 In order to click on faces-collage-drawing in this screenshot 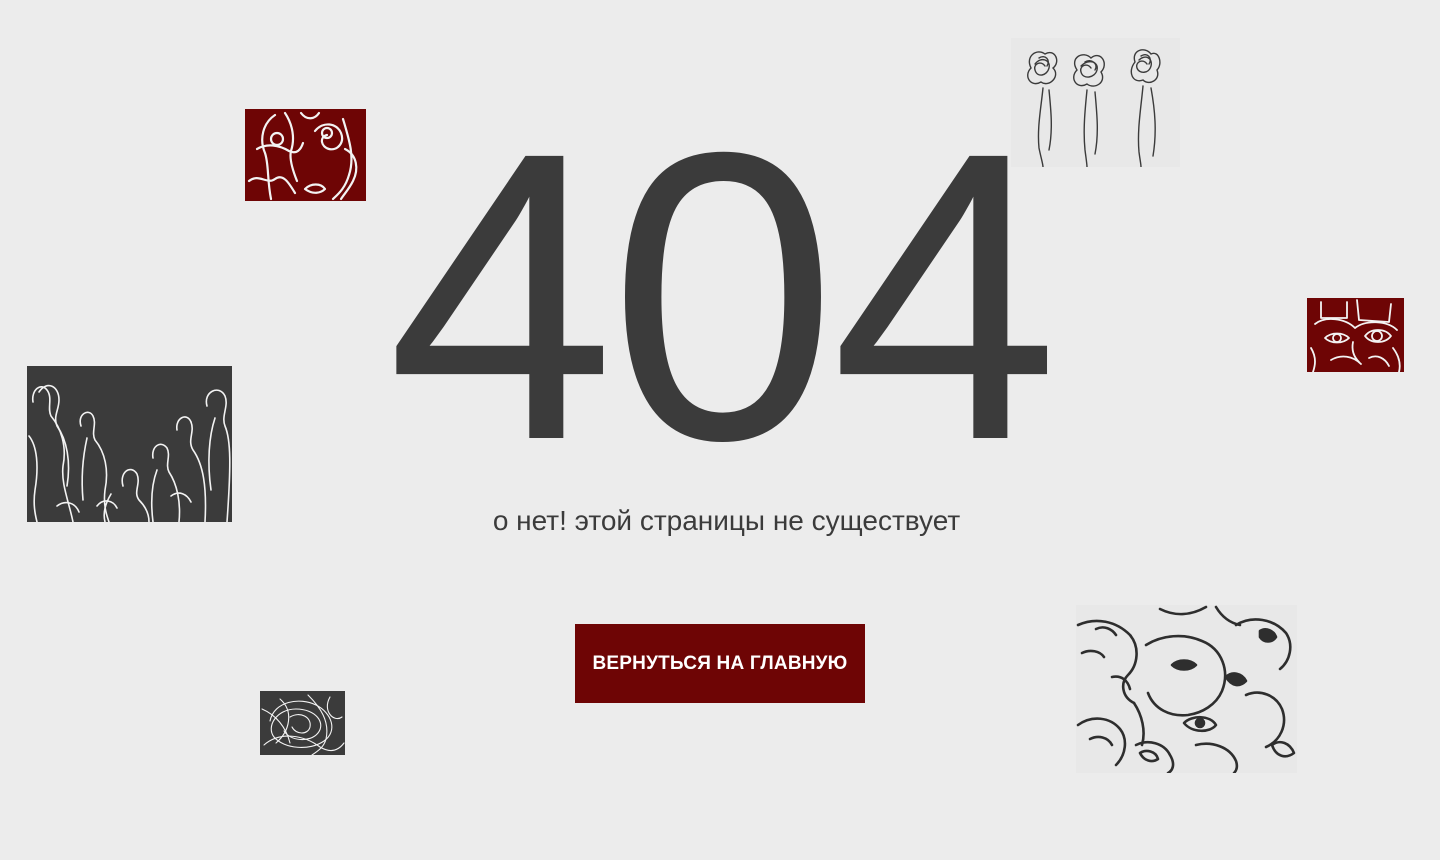, I will do `click(1186, 689)`.